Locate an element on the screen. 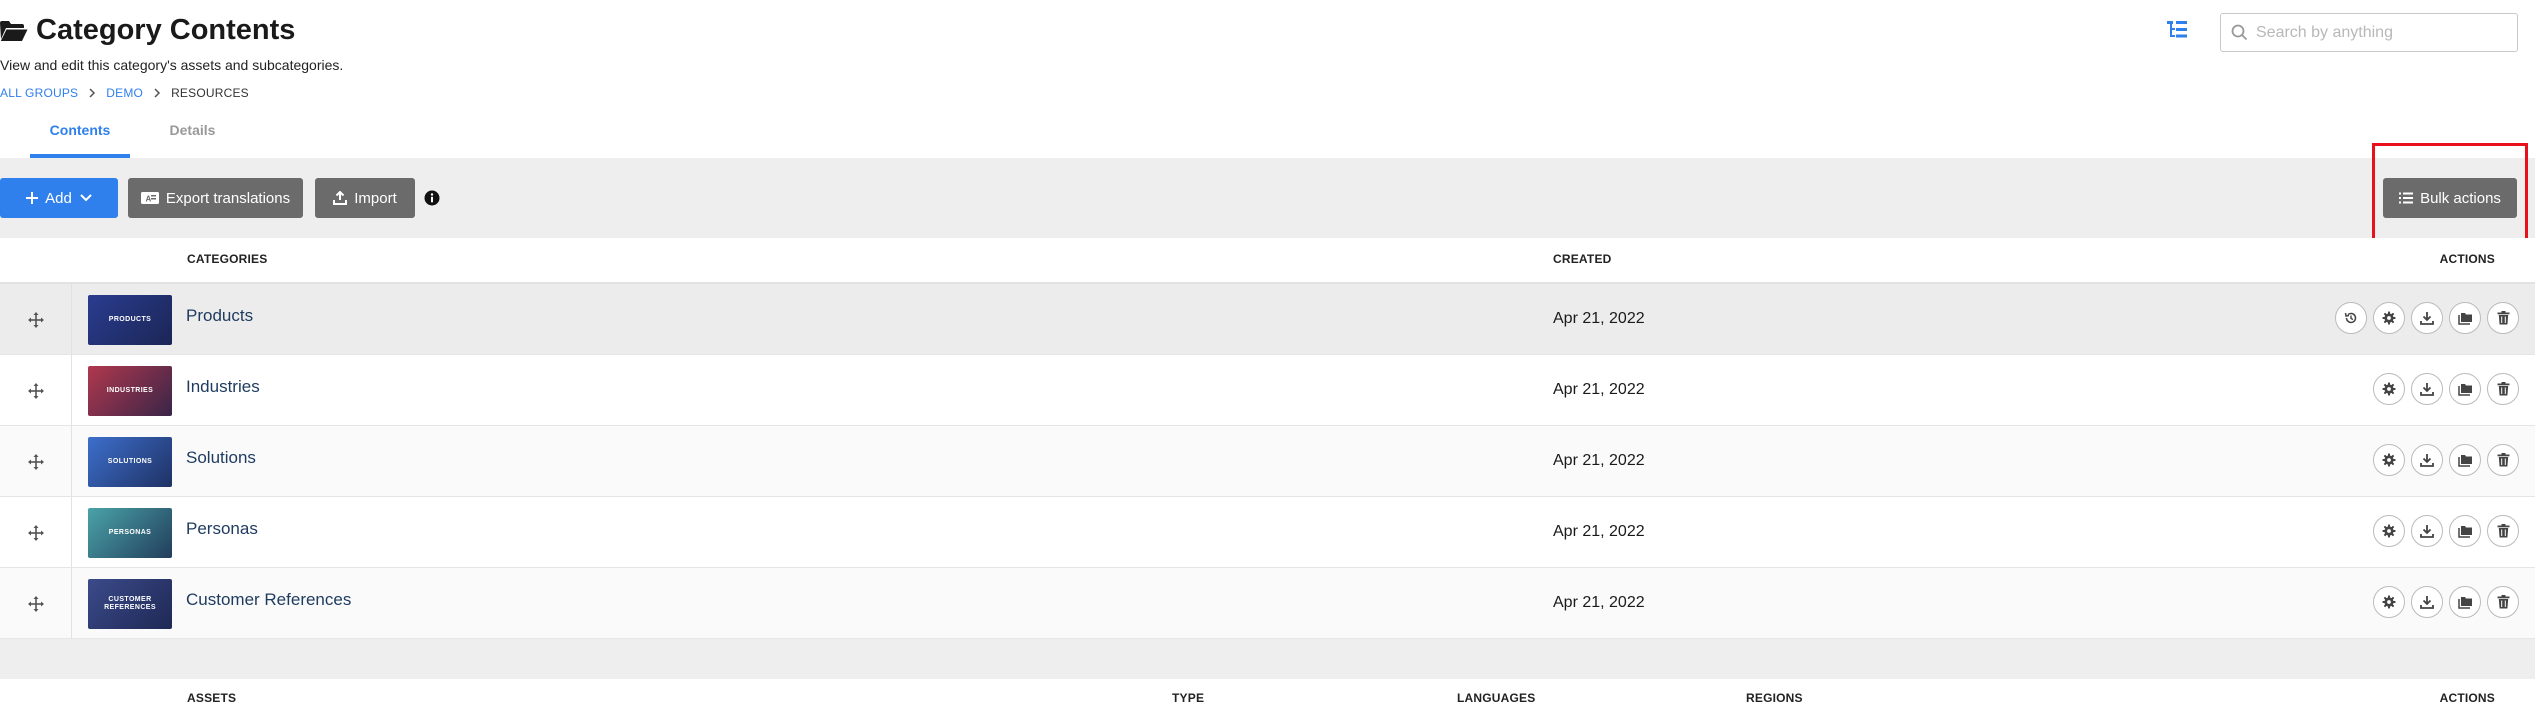  category-thumbnail: CUSTOMER REFERENCES is located at coordinates (130, 604).